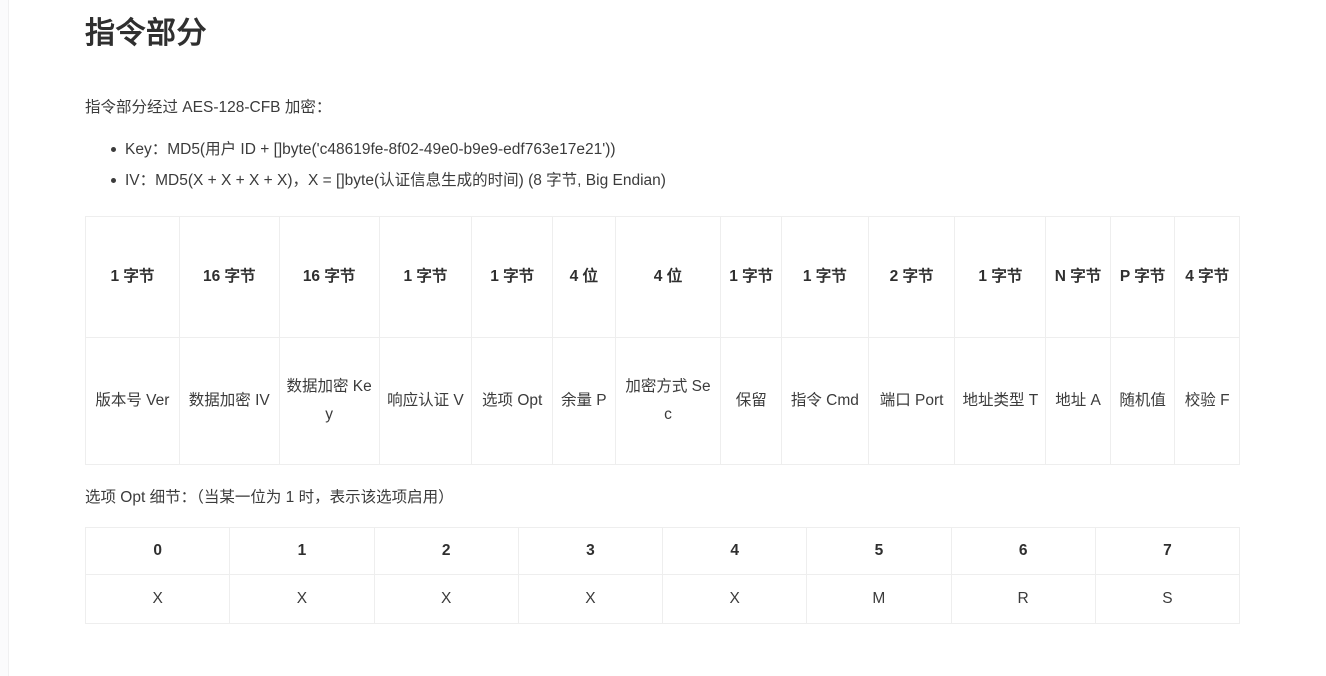 This screenshot has height=676, width=1326. I want to click on opt-bit-index-cell: 6, so click(1023, 550).